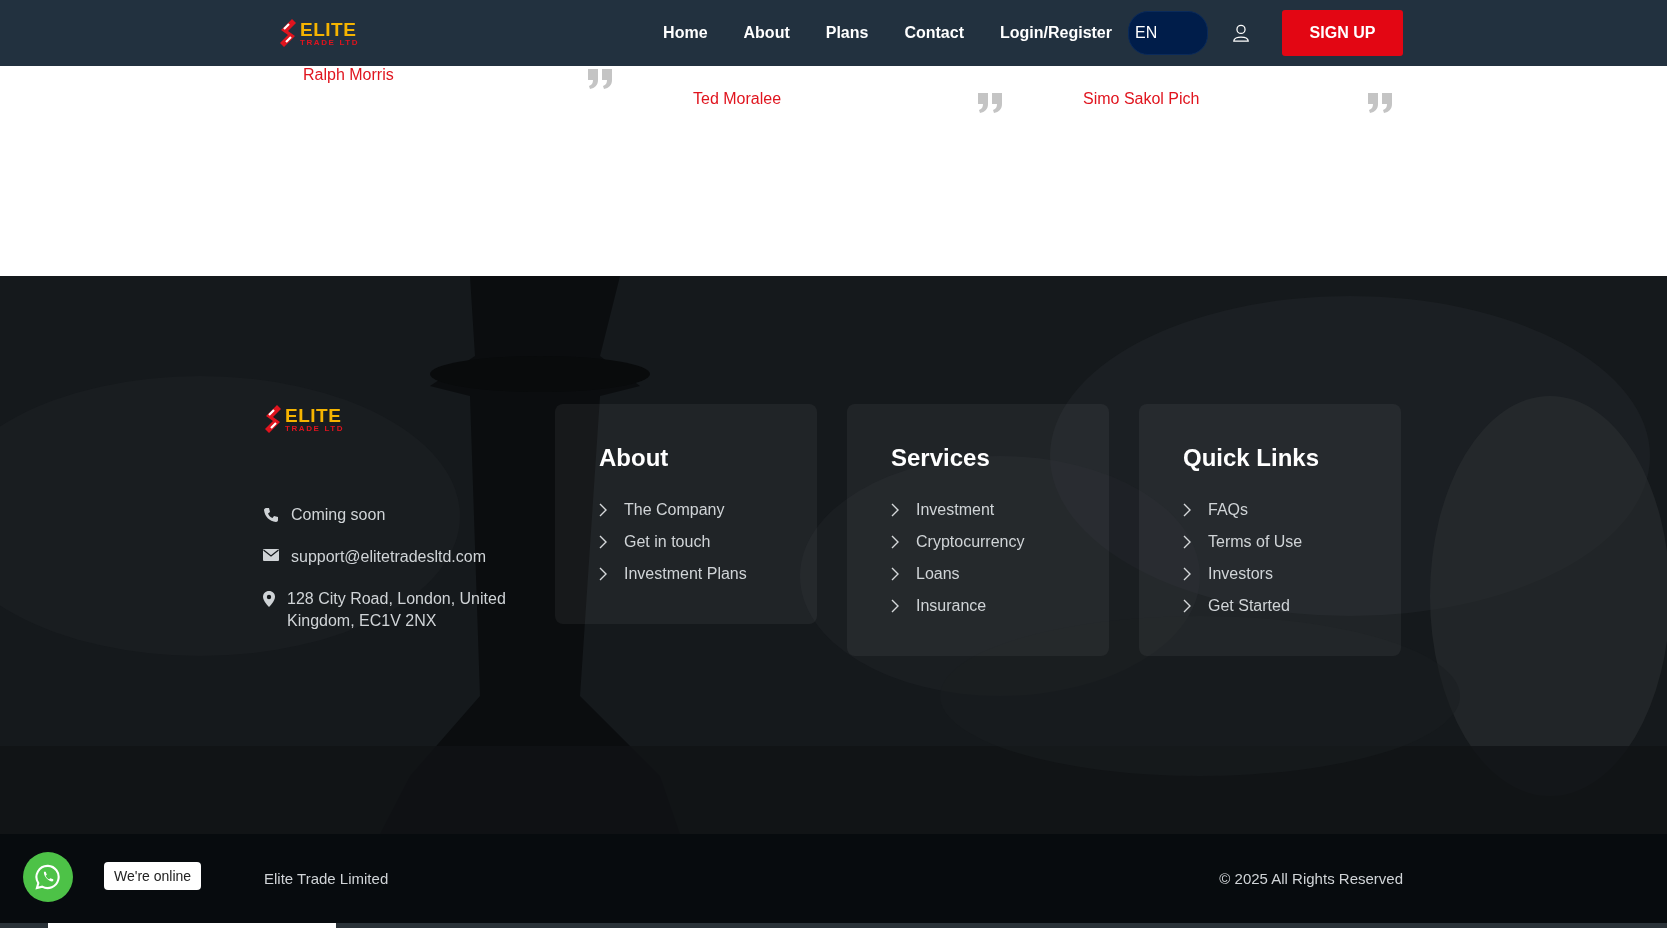  What do you see at coordinates (271, 555) in the screenshot?
I see `envelope-icon` at bounding box center [271, 555].